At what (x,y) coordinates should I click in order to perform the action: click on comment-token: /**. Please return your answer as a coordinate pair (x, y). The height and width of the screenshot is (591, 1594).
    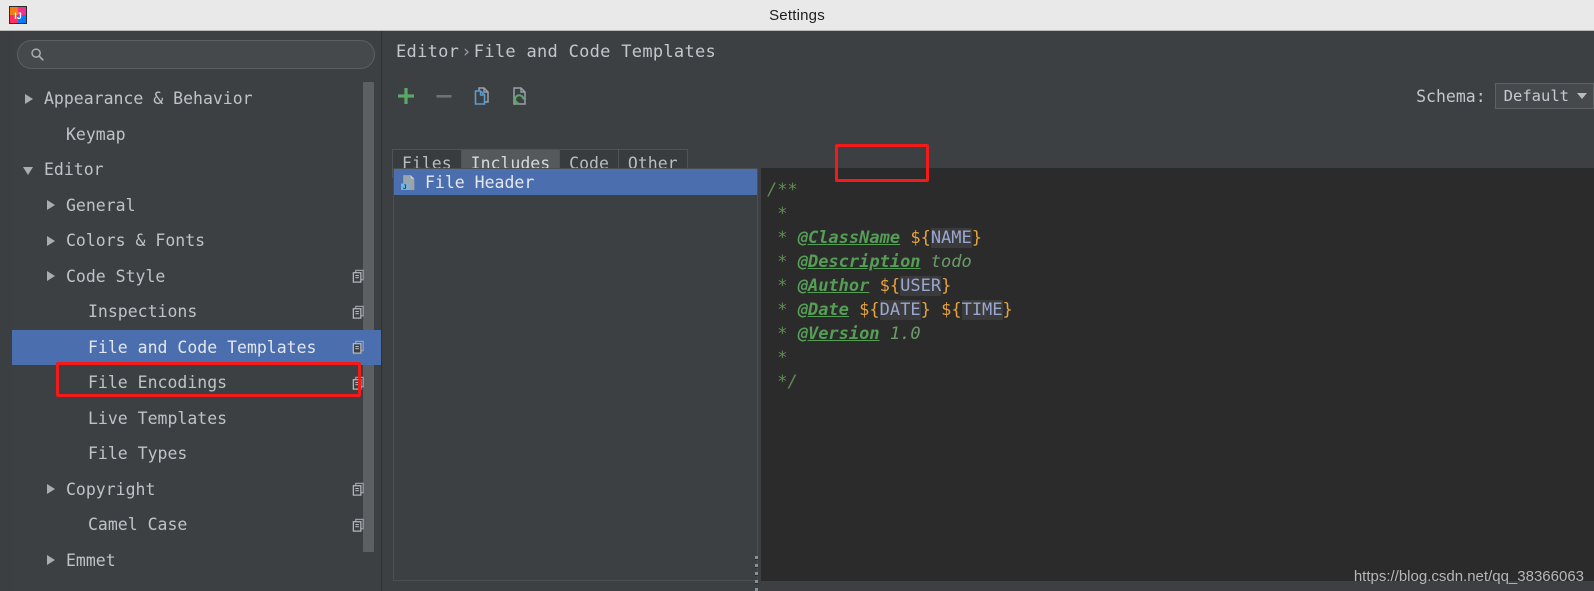
    Looking at the image, I should click on (782, 190).